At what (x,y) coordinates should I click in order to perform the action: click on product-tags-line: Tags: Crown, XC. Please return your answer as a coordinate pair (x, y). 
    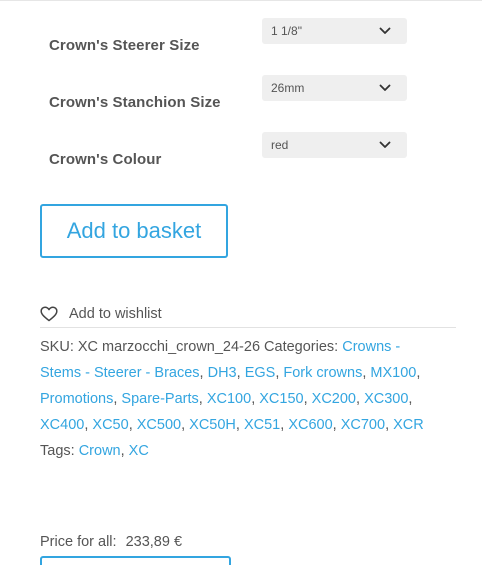
    Looking at the image, I should click on (94, 451).